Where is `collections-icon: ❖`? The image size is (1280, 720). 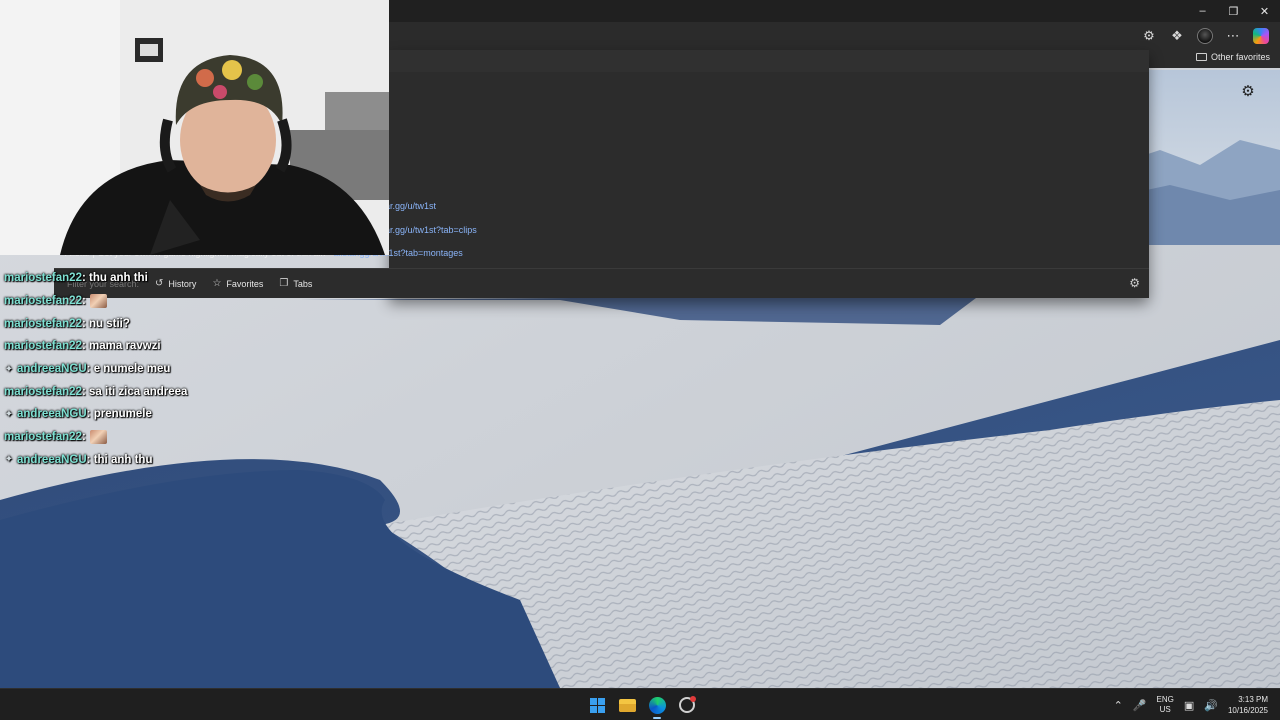
collections-icon: ❖ is located at coordinates (1177, 36).